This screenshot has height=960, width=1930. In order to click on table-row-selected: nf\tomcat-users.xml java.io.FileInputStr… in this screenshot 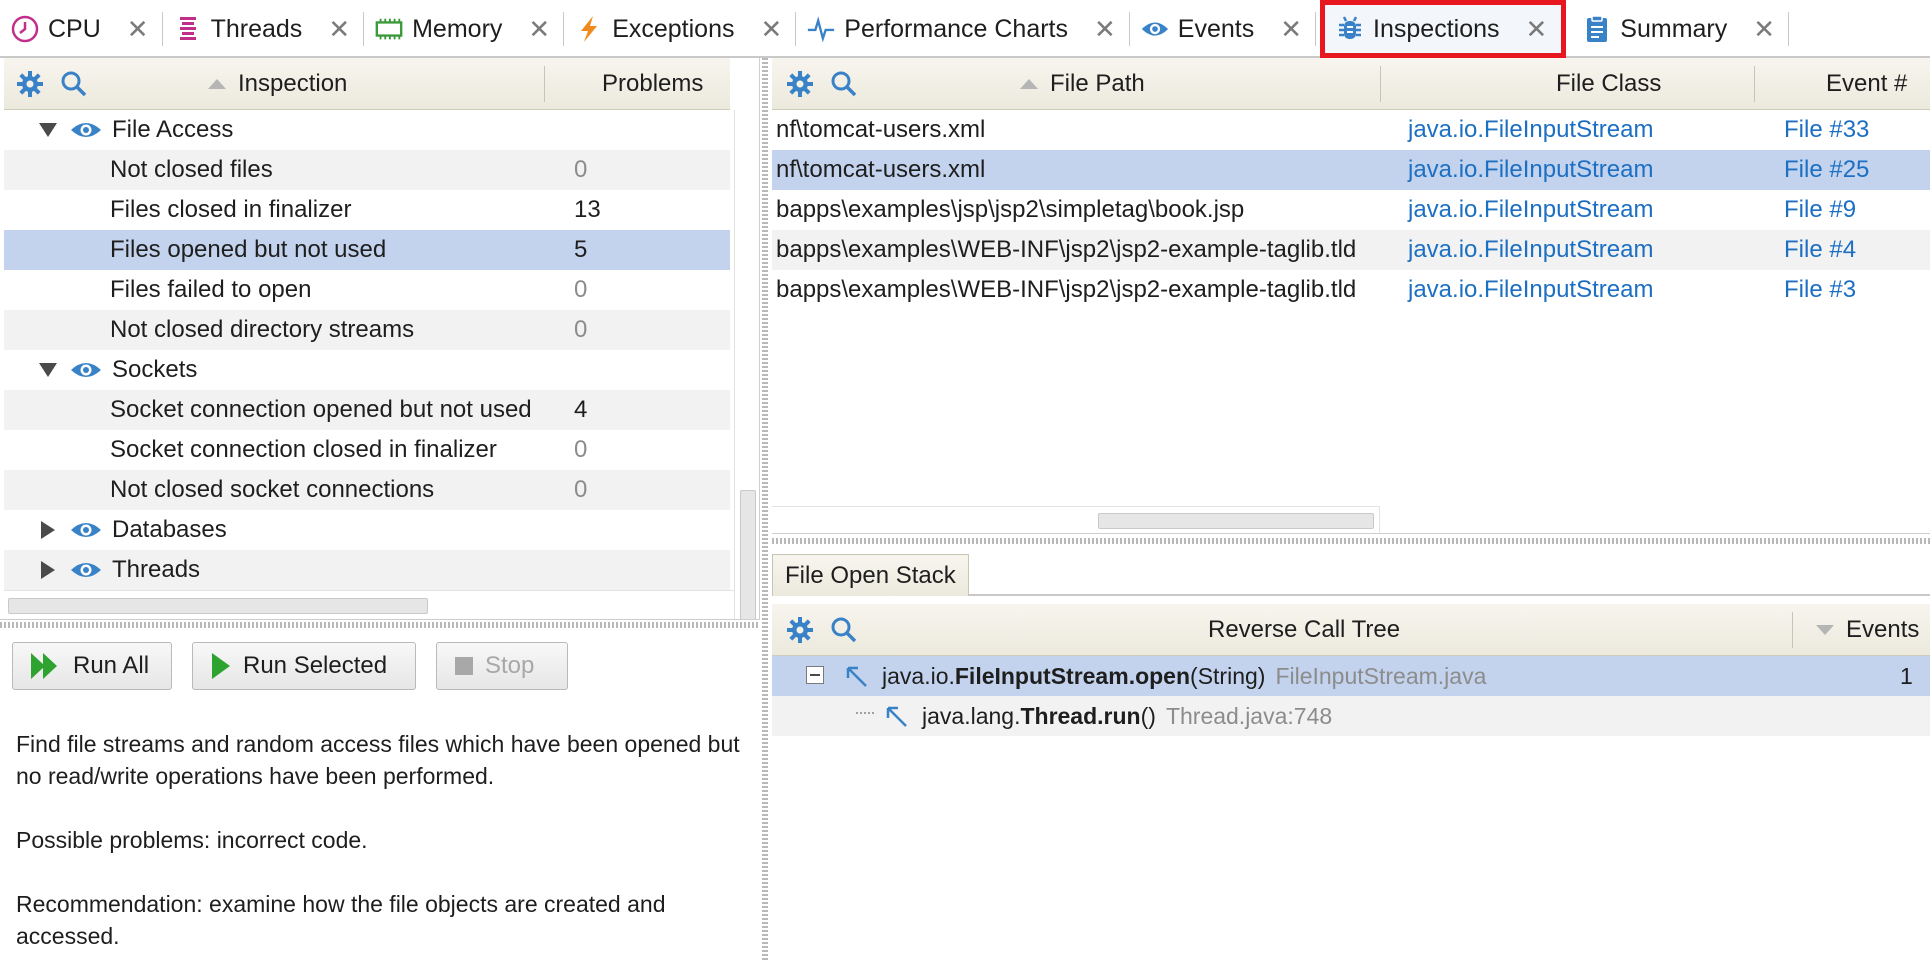, I will do `click(1351, 170)`.